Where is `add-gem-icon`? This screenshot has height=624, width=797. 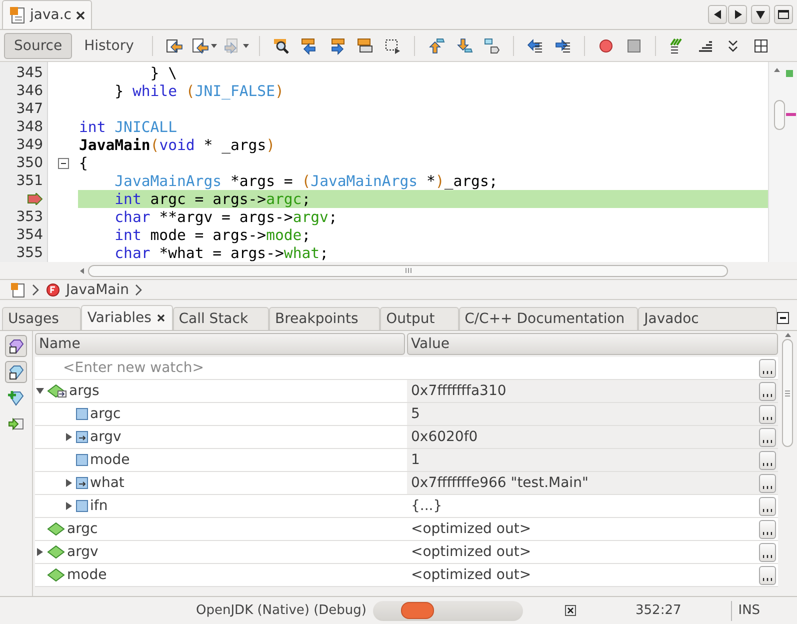
add-gem-icon is located at coordinates (16, 398).